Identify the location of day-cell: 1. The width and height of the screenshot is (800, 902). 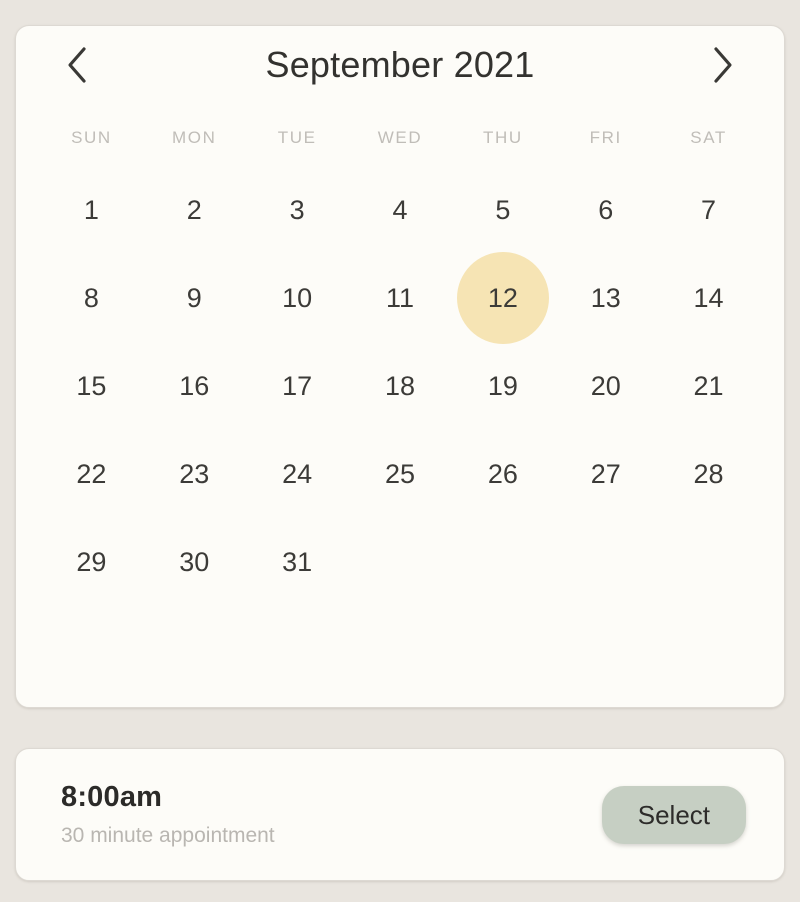
(91, 210).